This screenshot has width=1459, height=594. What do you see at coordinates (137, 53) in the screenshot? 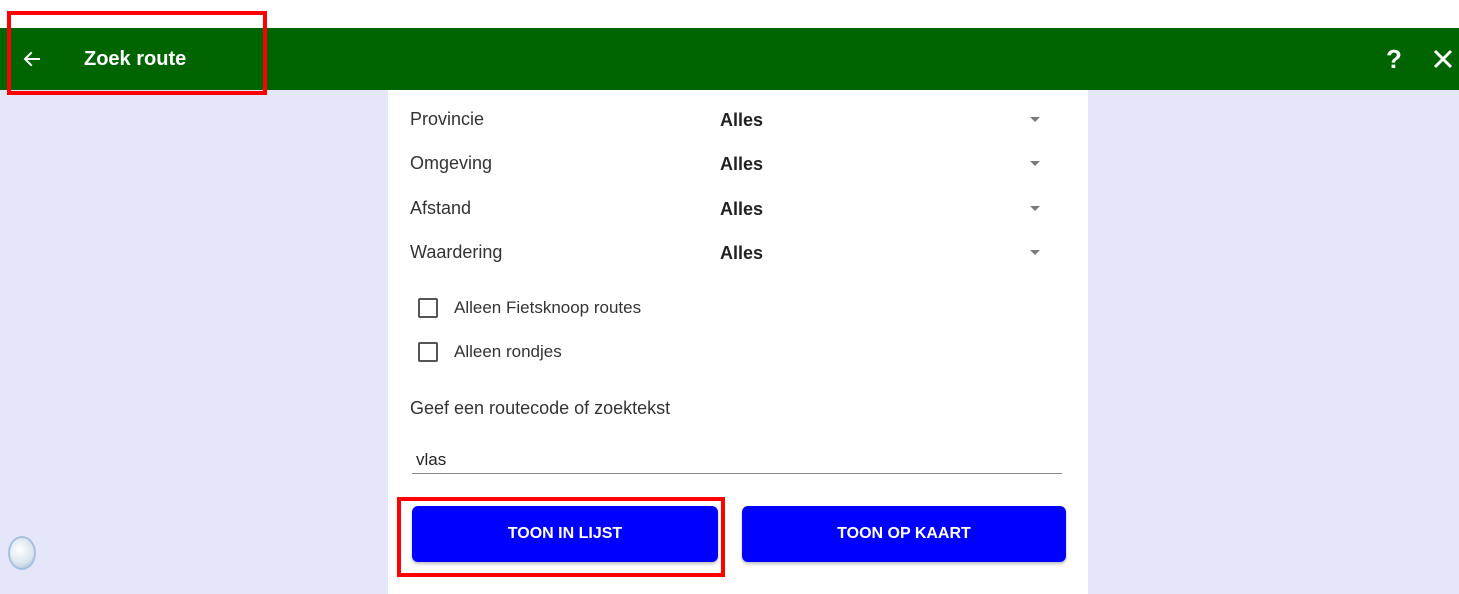
I see `title-highlight-box` at bounding box center [137, 53].